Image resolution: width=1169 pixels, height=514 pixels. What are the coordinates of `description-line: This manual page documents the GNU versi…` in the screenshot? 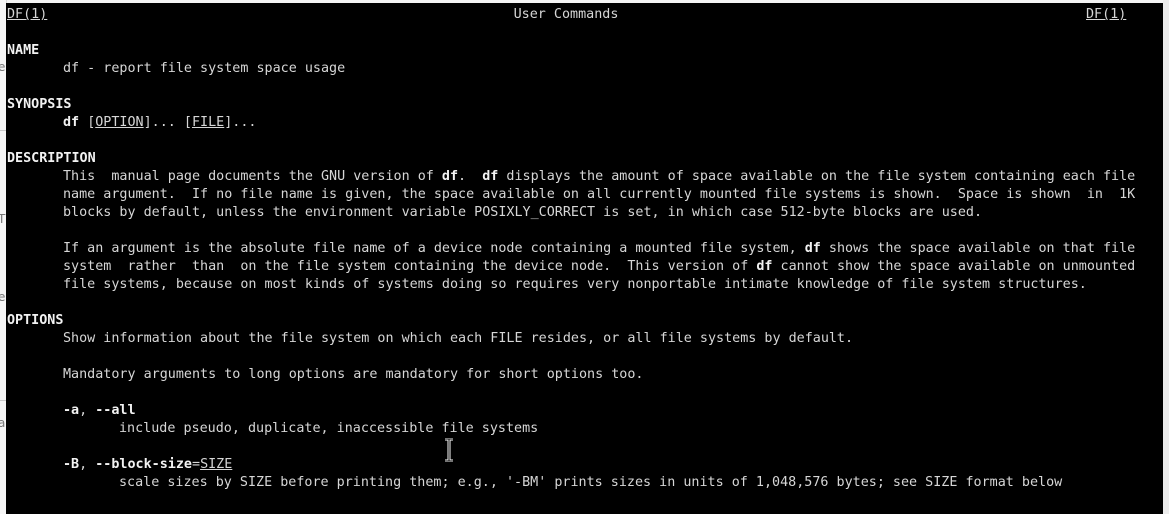 It's located at (599, 177).